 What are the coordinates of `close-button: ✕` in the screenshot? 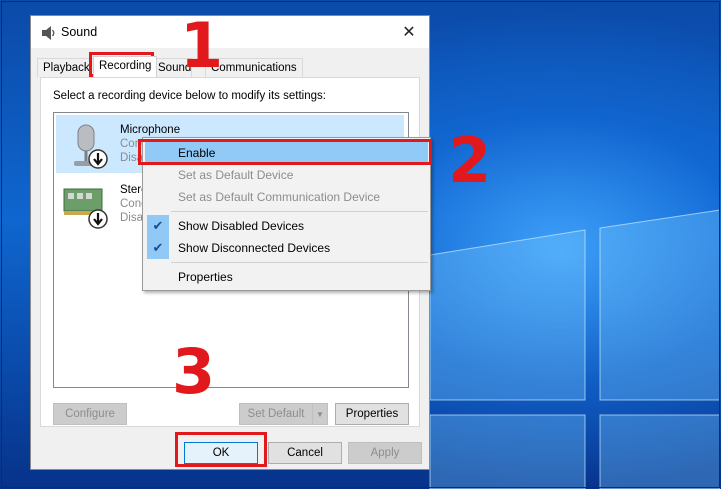 It's located at (409, 32).